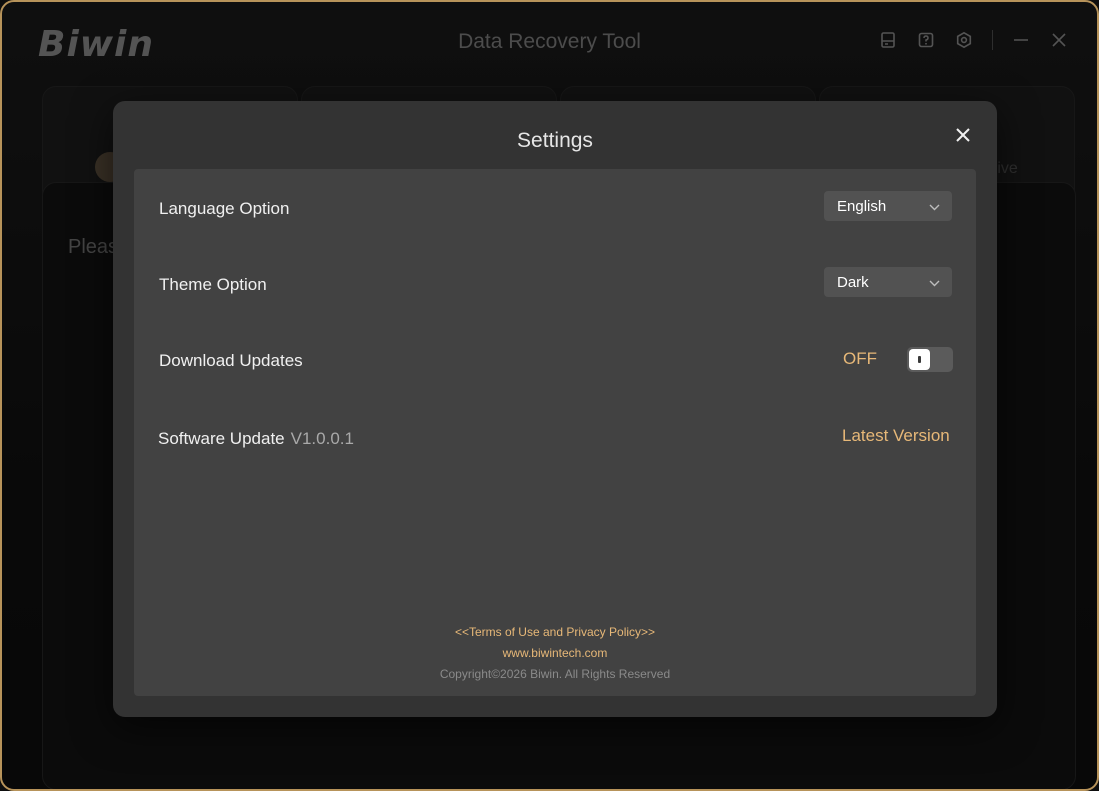 This screenshot has width=1099, height=791. What do you see at coordinates (555, 653) in the screenshot?
I see `website-link: www.biwintech.com` at bounding box center [555, 653].